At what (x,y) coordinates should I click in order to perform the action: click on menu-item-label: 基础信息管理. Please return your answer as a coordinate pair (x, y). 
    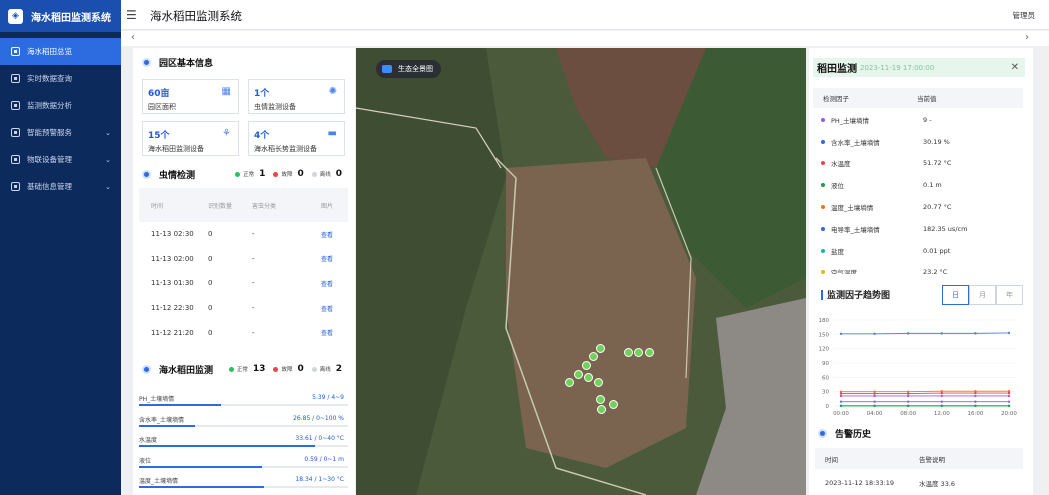
    Looking at the image, I should click on (49, 186).